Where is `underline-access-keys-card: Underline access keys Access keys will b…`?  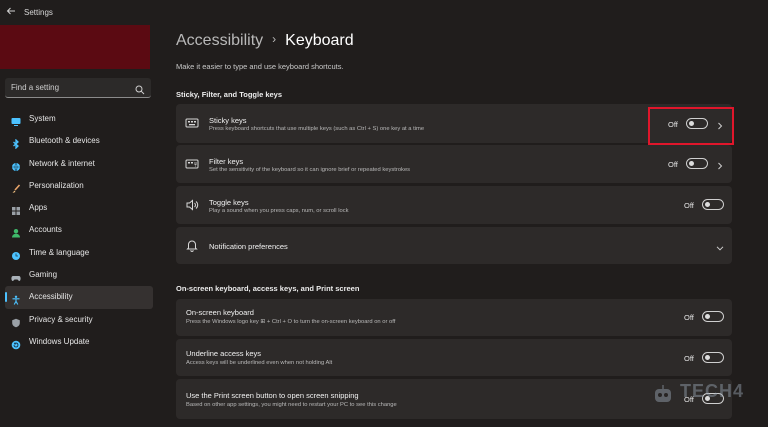
underline-access-keys-card: Underline access keys Access keys will b… is located at coordinates (454, 357).